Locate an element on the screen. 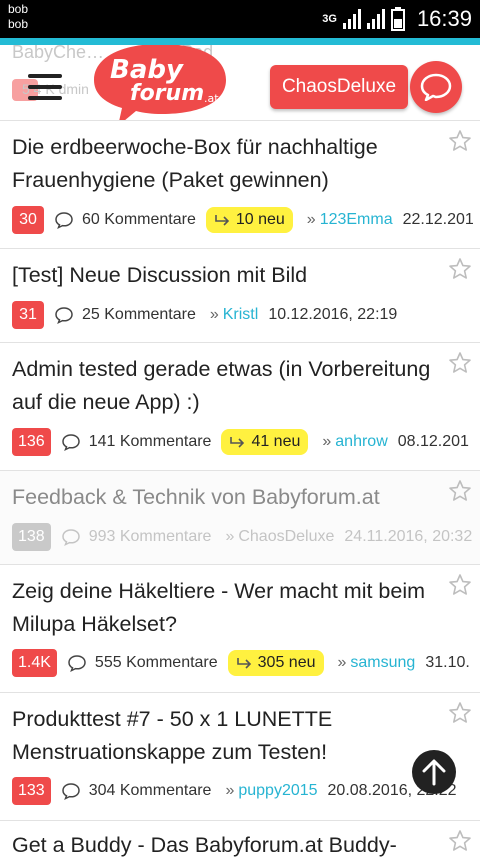 The image size is (480, 860). logo-text-forum: forum is located at coordinates (167, 93).